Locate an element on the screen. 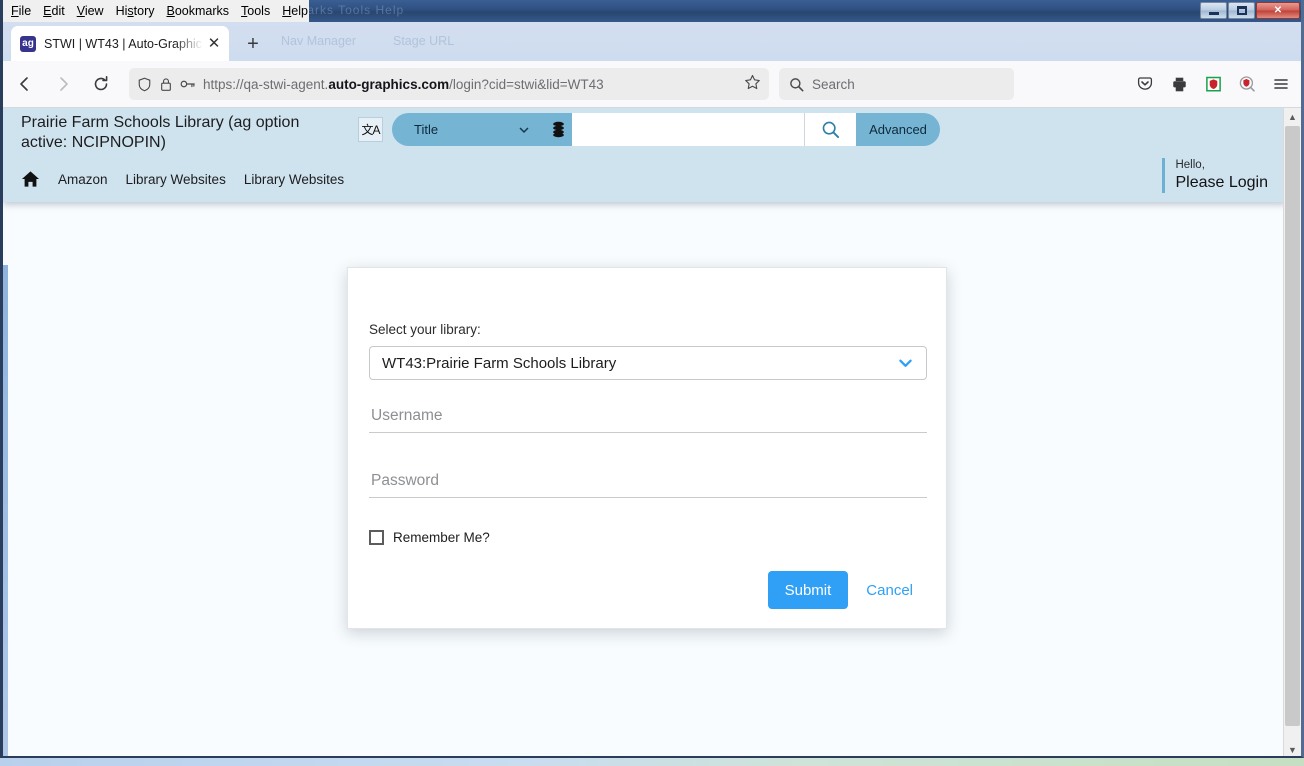 The width and height of the screenshot is (1304, 766). url-host: auto-graphics.com is located at coordinates (389, 84).